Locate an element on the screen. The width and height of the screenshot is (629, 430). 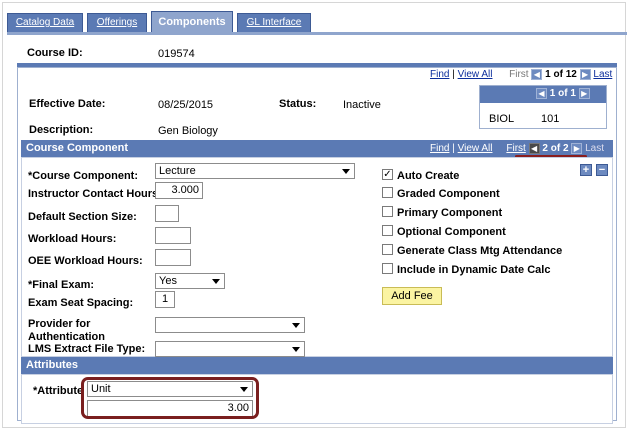
first-label: First is located at coordinates (519, 75).